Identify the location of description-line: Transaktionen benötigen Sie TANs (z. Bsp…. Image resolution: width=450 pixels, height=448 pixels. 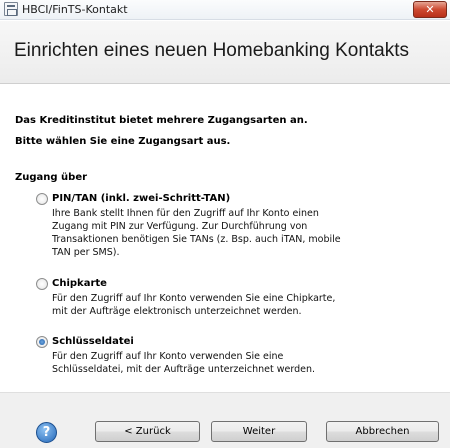
(196, 239).